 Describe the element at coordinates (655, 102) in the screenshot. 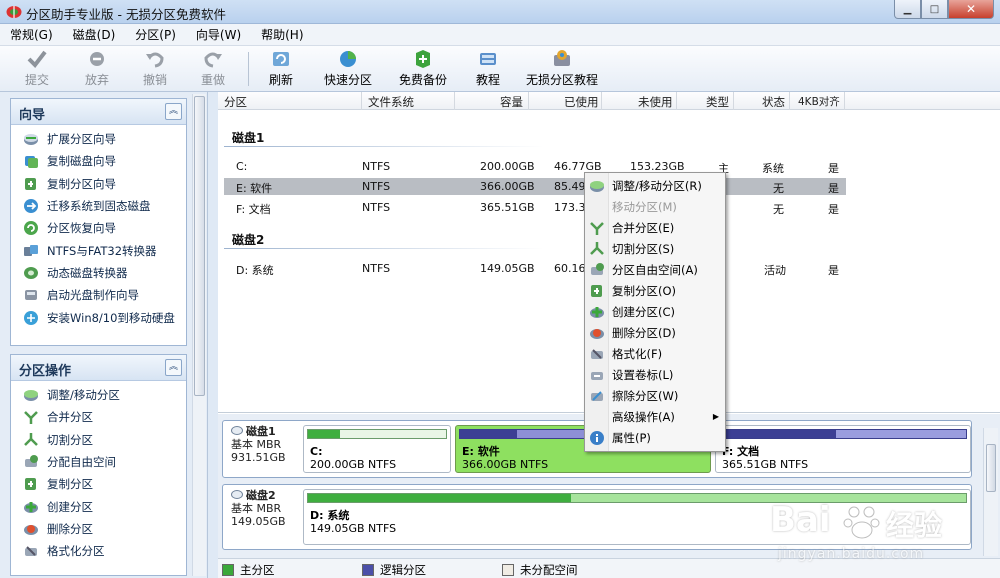

I see `col-free: 未使用` at that location.